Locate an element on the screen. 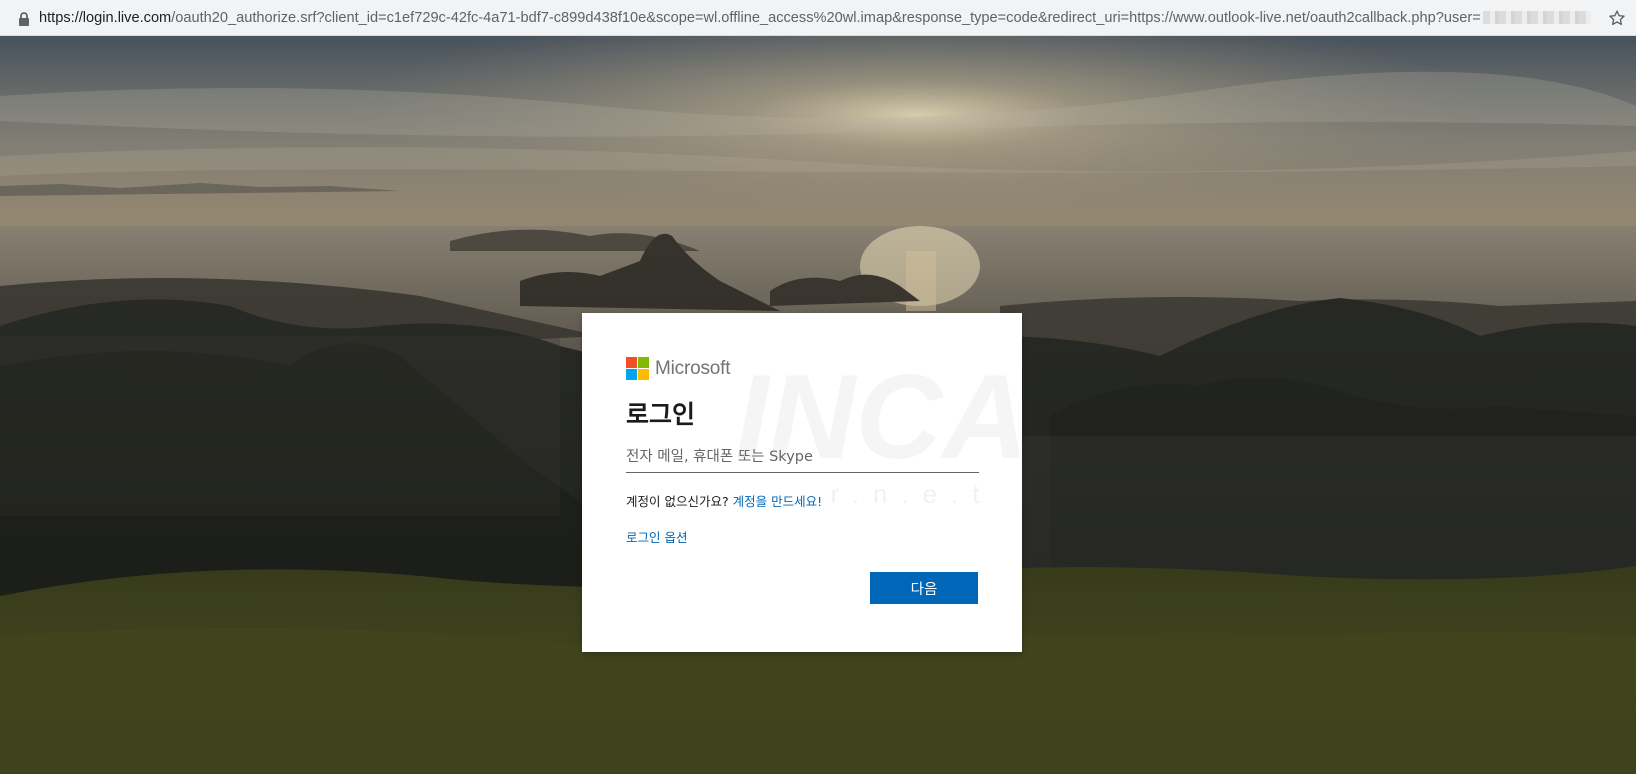 This screenshot has width=1636, height=774. svg-text: r.n.e.t is located at coordinates (911, 494).